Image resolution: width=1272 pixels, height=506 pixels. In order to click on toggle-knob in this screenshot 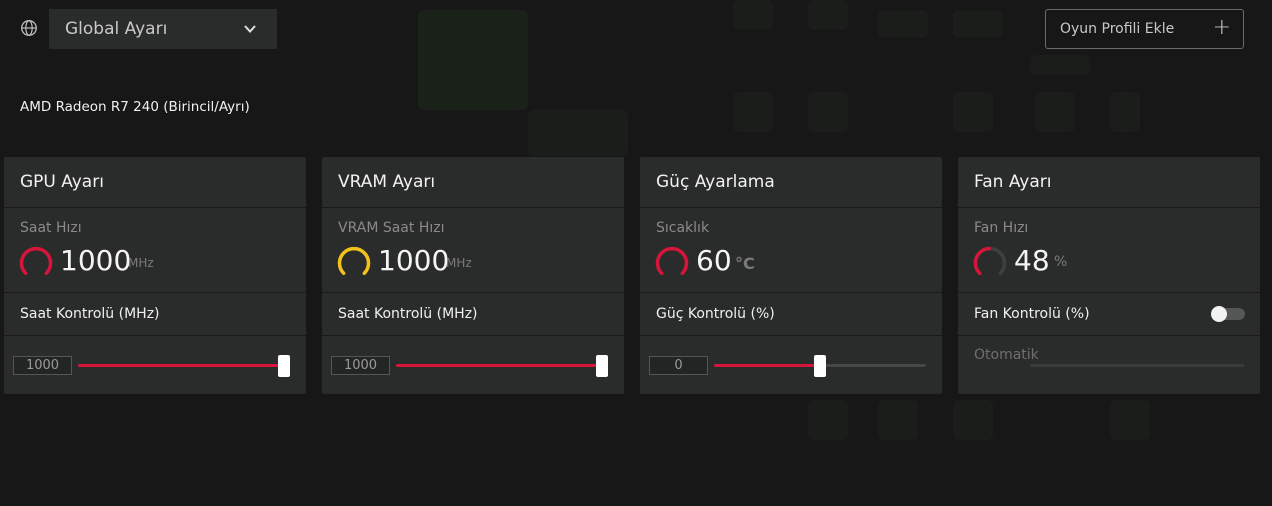, I will do `click(1219, 314)`.